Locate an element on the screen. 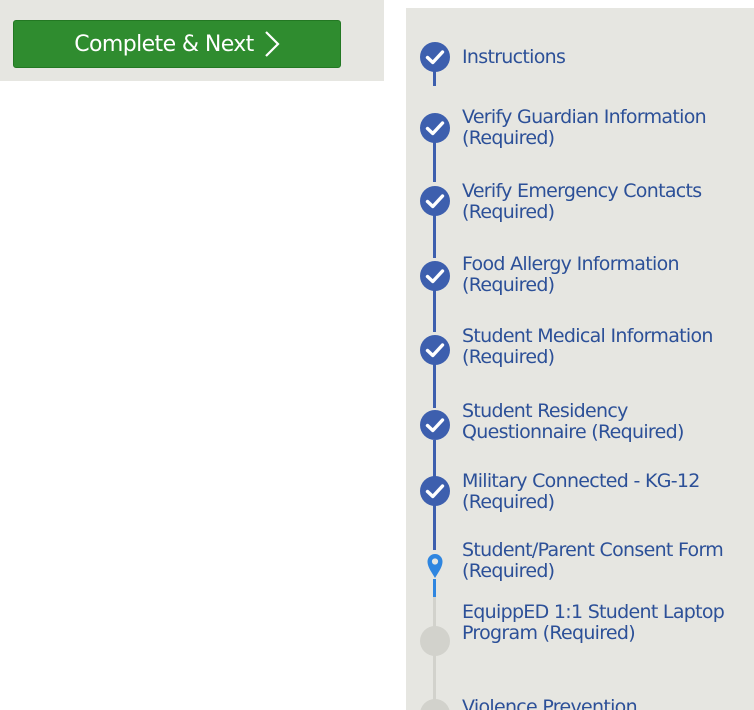 This screenshot has width=754, height=710. step-label: Military Connected - KG-12 (Required) is located at coordinates (581, 491).